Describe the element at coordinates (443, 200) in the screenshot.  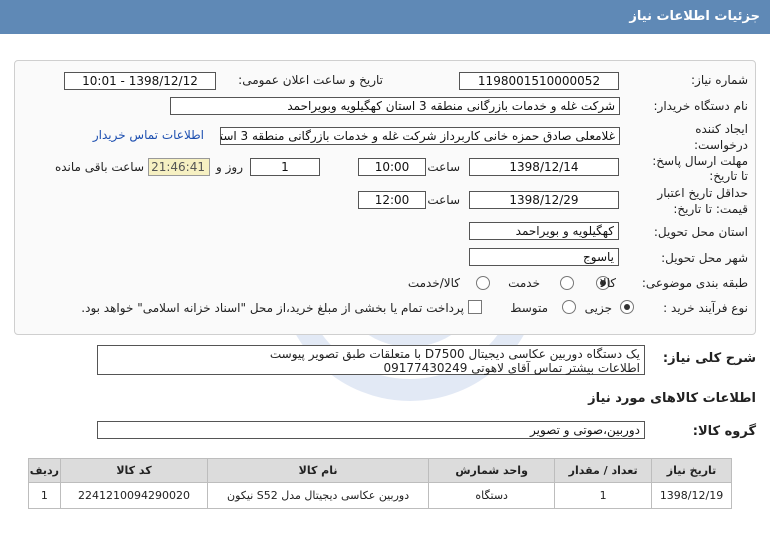
I see `validity-time-label: ساعت` at that location.